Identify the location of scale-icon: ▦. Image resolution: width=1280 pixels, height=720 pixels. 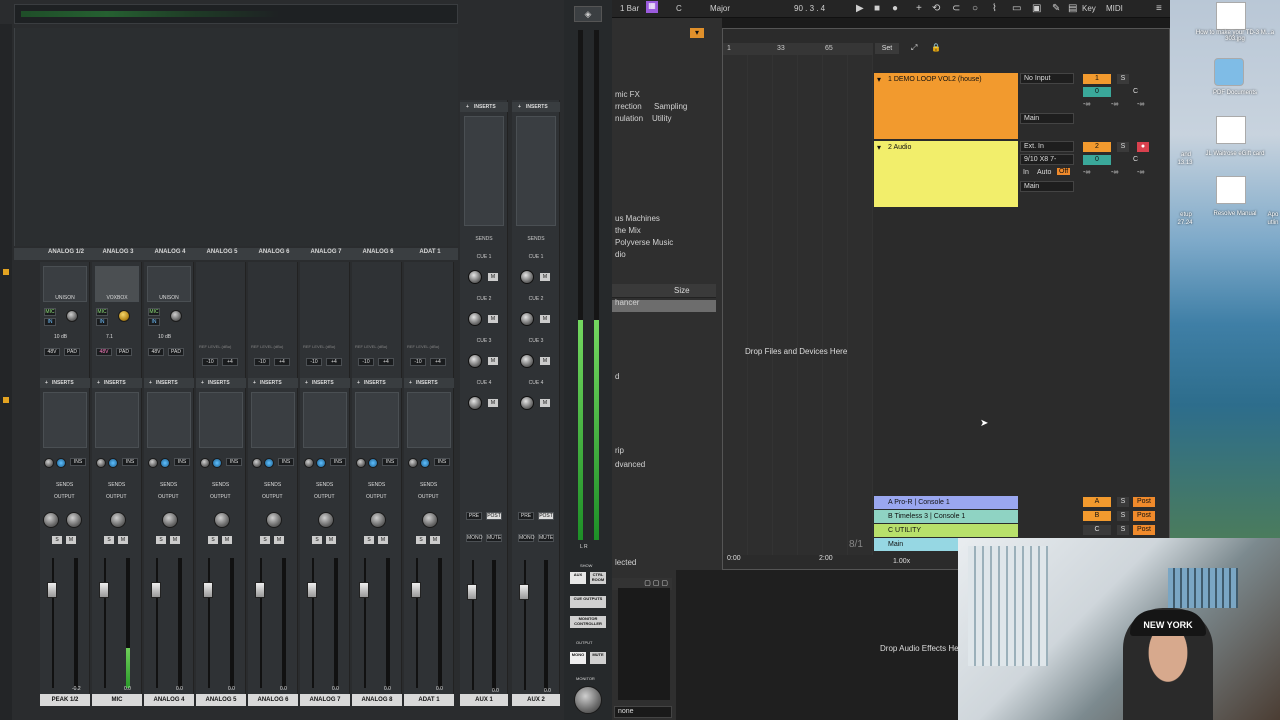
(652, 7).